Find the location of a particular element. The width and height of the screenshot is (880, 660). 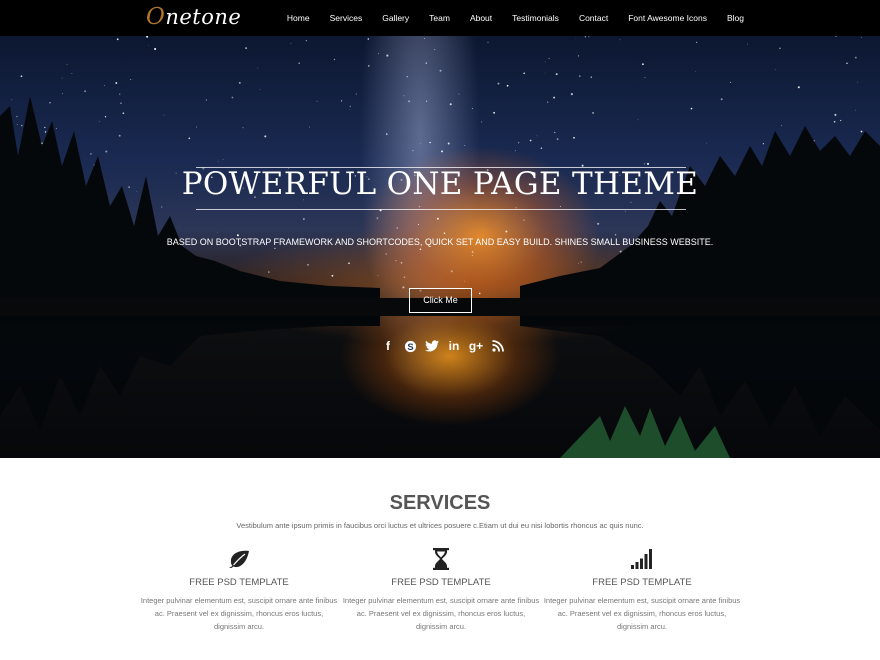

site-logo: Onetone is located at coordinates (193, 17).